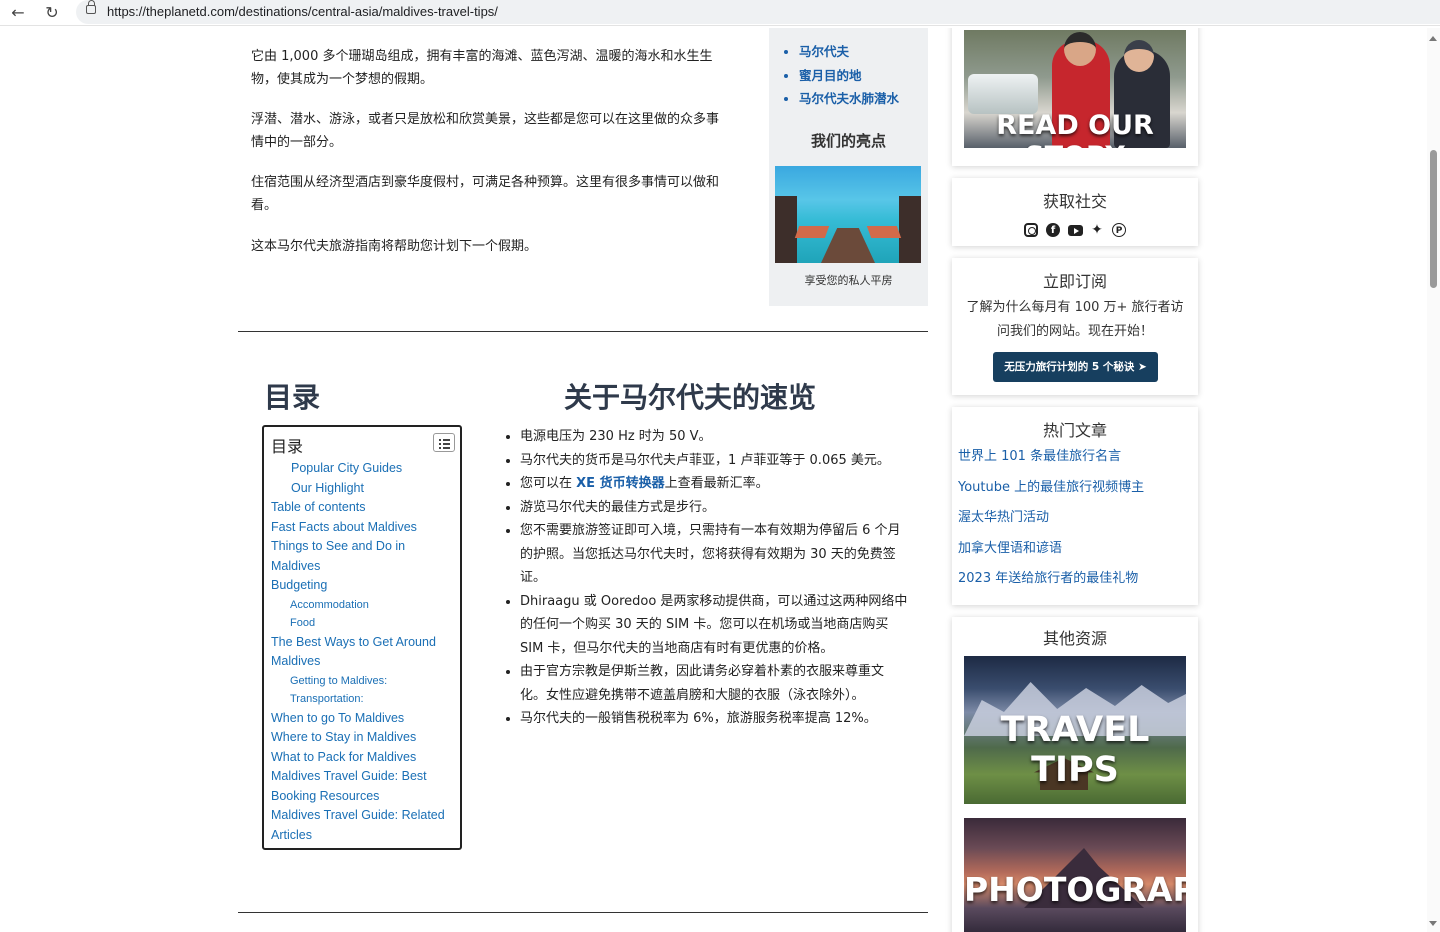  I want to click on our-story-image: READ OUR STORY, so click(1075, 89).